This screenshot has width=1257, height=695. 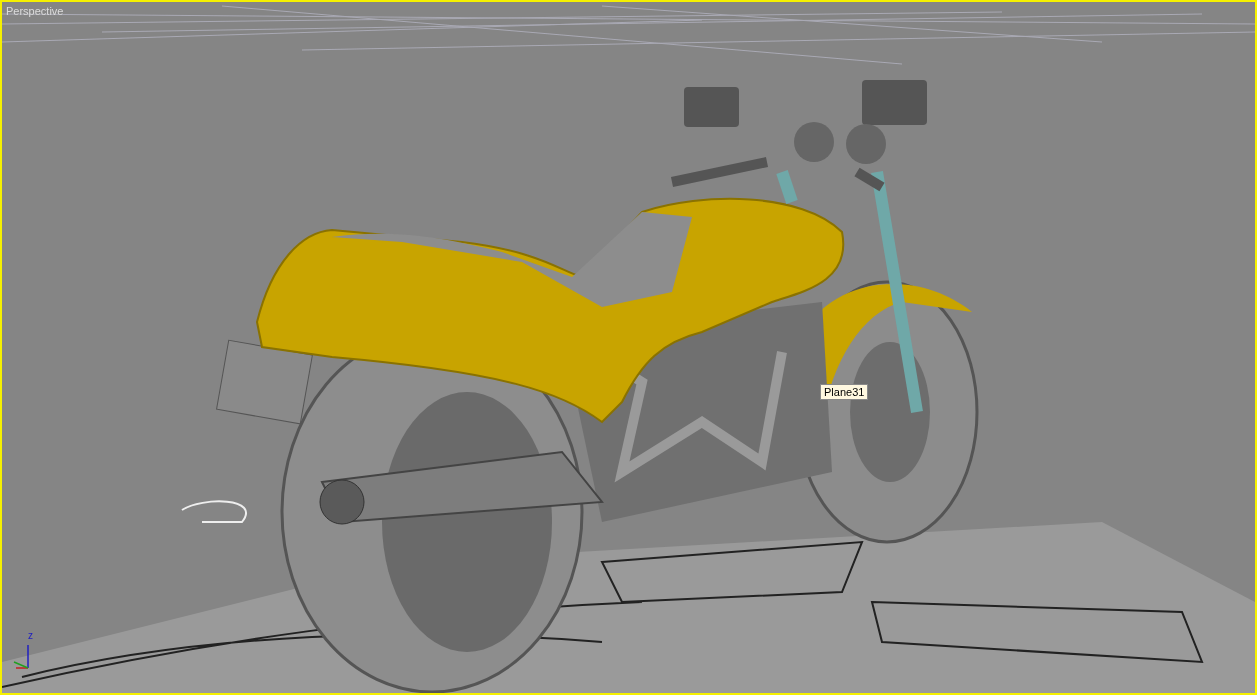 I want to click on object-tooltip: Plane31, so click(x=844, y=392).